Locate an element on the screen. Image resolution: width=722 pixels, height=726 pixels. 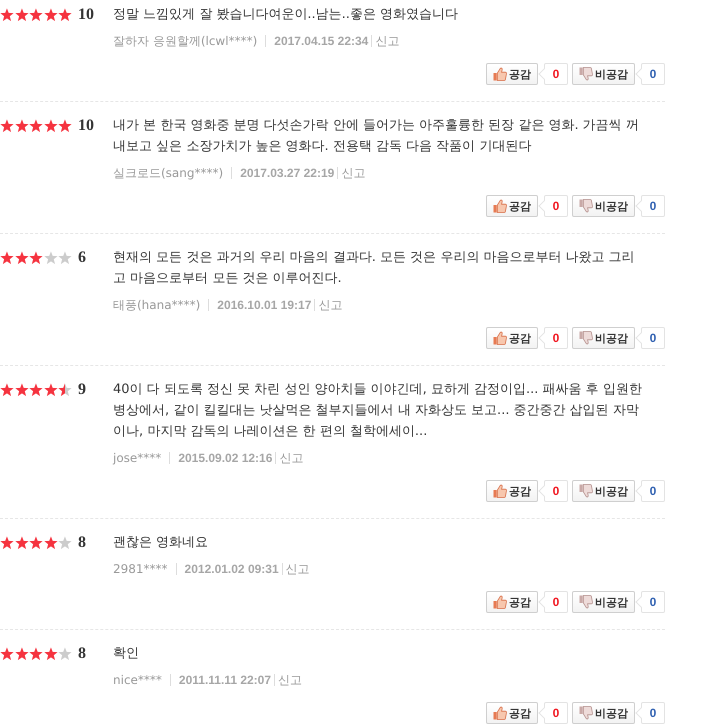
author-name: 잘하자 응원할께(lcwl****) is located at coordinates (185, 41).